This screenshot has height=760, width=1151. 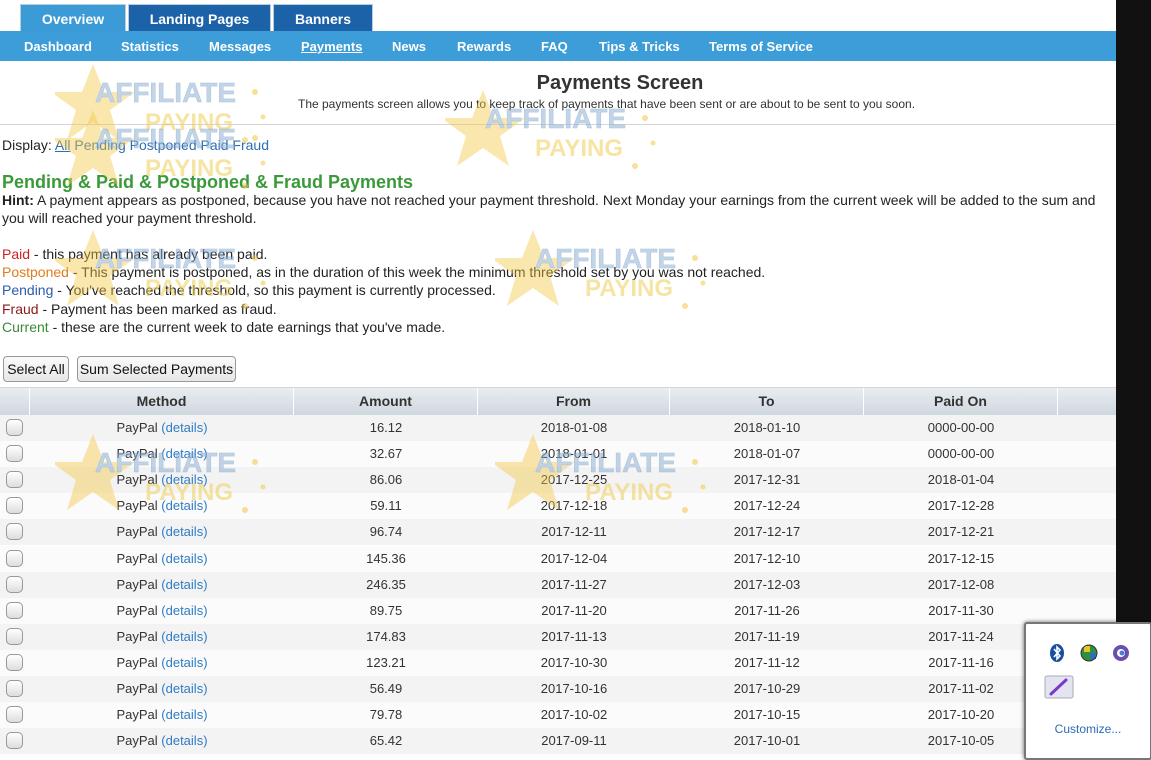 What do you see at coordinates (386, 715) in the screenshot?
I see `cell-amount: 79.78` at bounding box center [386, 715].